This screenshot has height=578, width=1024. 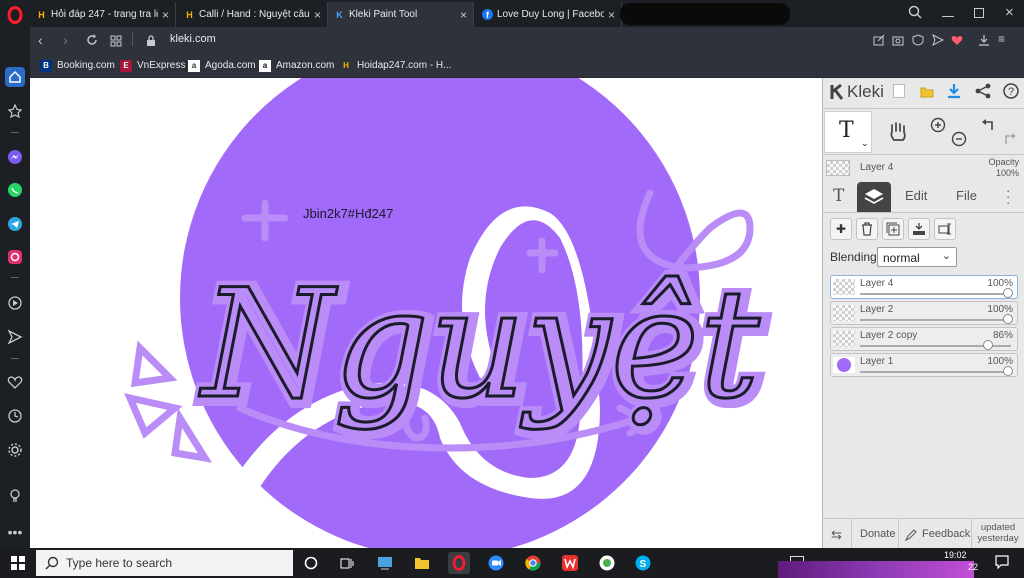 What do you see at coordinates (841, 229) in the screenshot?
I see `add-layer-button: ✚` at bounding box center [841, 229].